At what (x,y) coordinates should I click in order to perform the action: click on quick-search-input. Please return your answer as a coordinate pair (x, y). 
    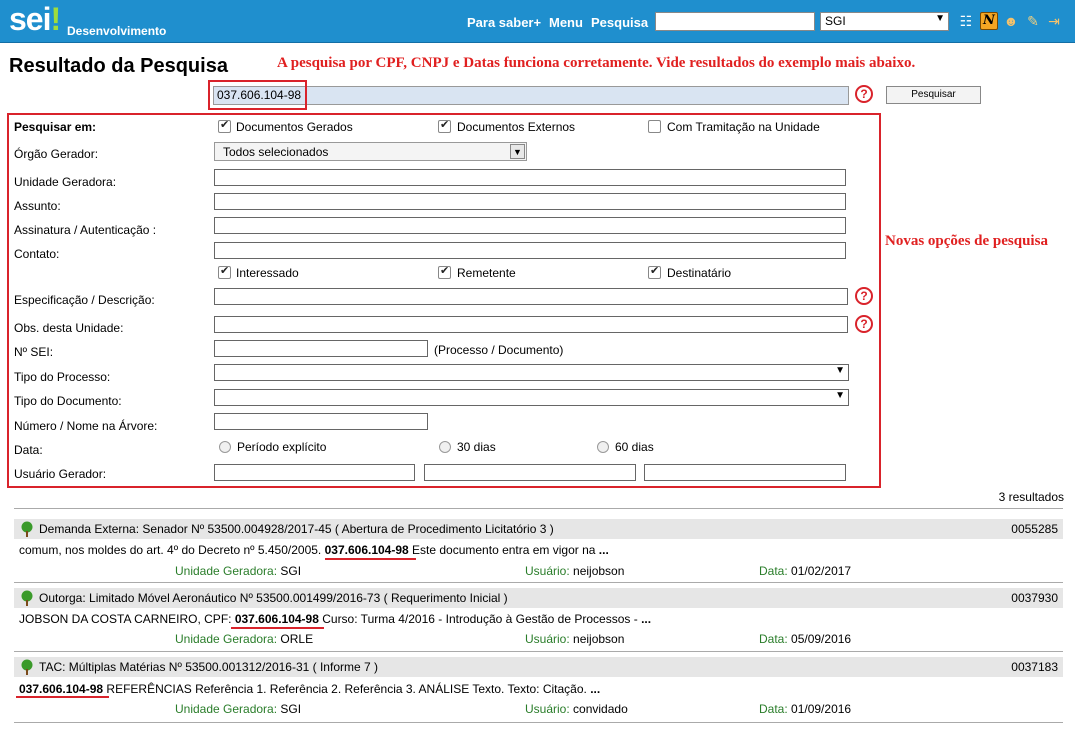
    Looking at the image, I should click on (735, 21).